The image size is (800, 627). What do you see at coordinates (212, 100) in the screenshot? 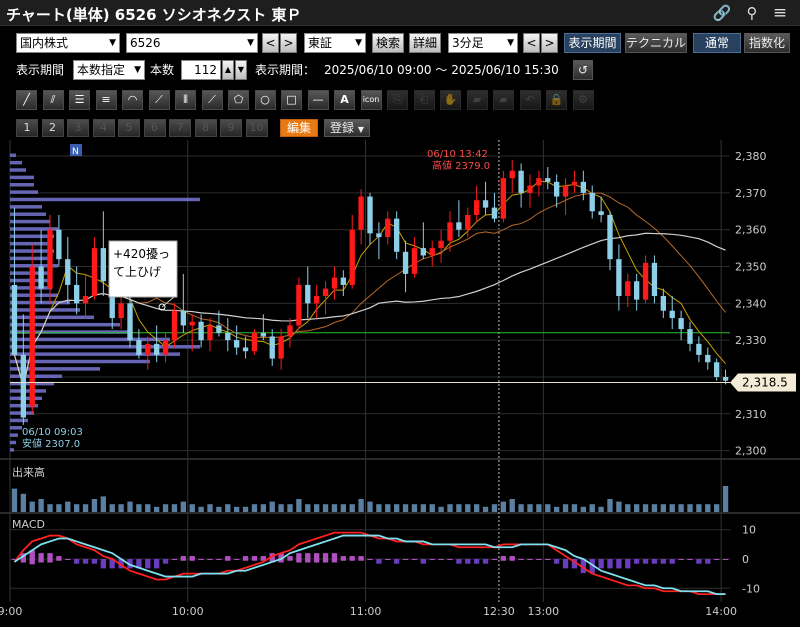
I see `gann-fan-icon: ⟋` at bounding box center [212, 100].